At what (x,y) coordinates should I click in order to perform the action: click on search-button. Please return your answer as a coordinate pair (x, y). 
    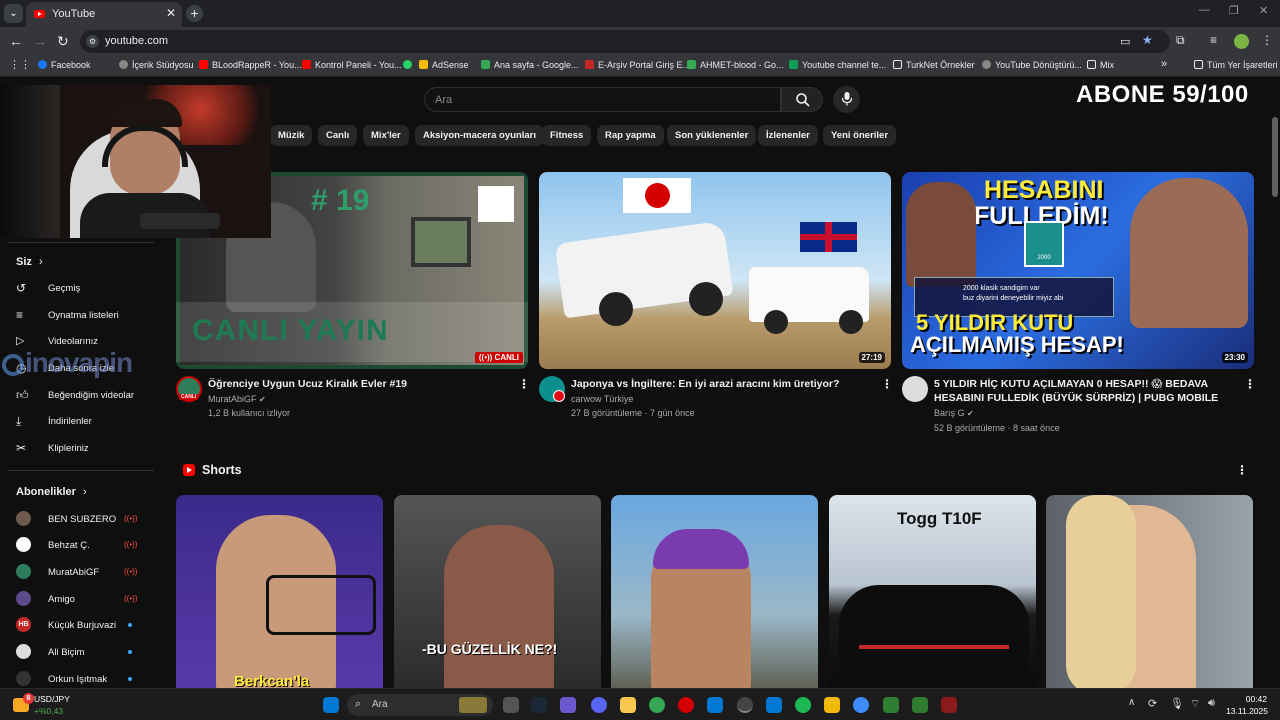
    Looking at the image, I should click on (802, 99).